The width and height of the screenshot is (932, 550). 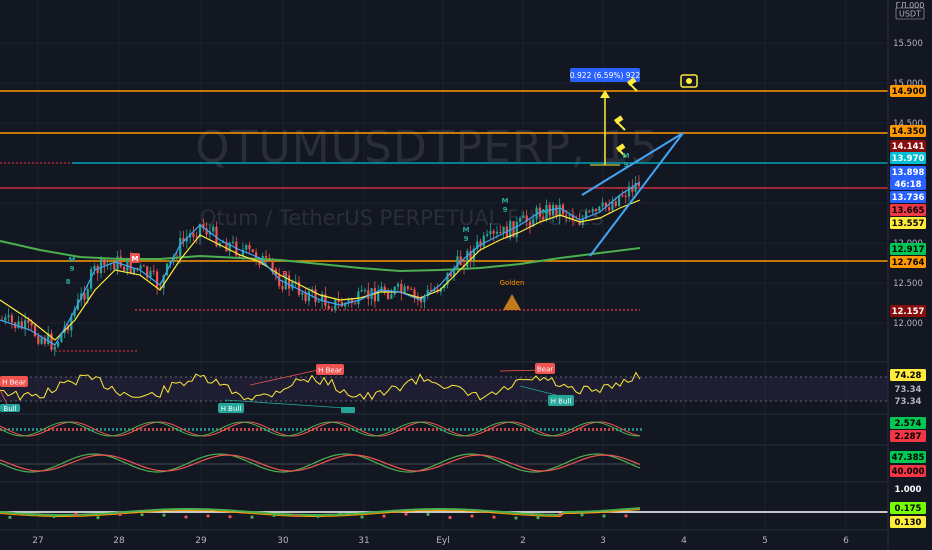 I want to click on svg-text: 2.574, so click(x=908, y=424).